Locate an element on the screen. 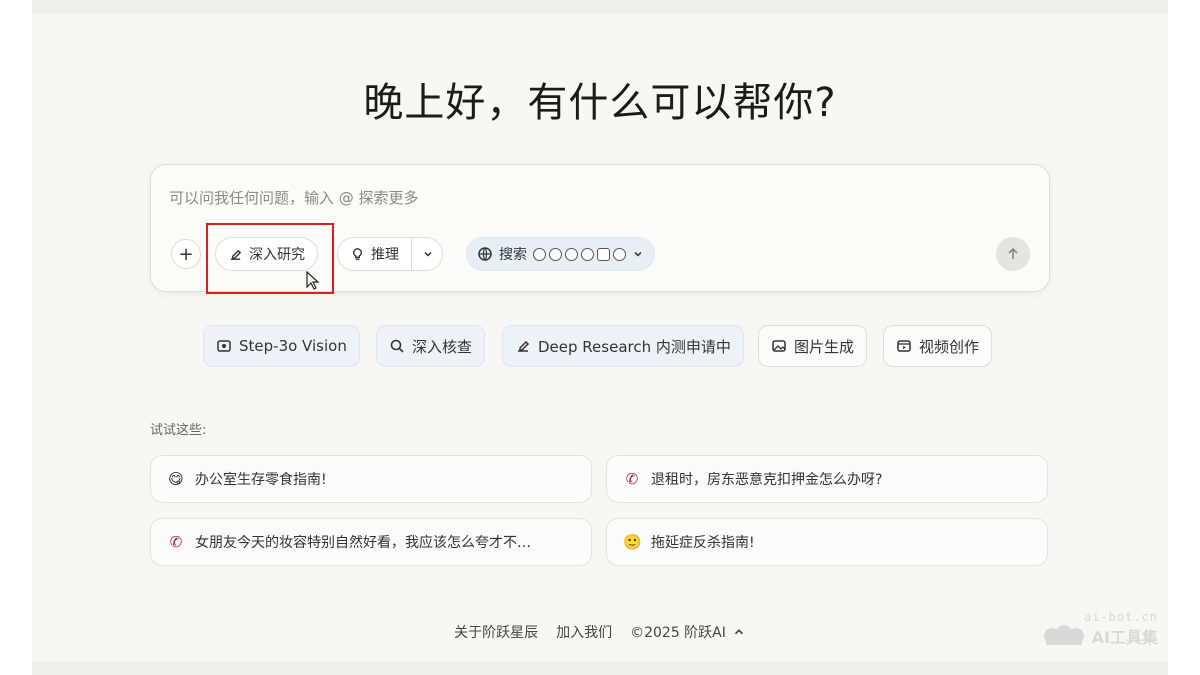 The image size is (1200, 675). reasoning-label: 推理 is located at coordinates (385, 255).